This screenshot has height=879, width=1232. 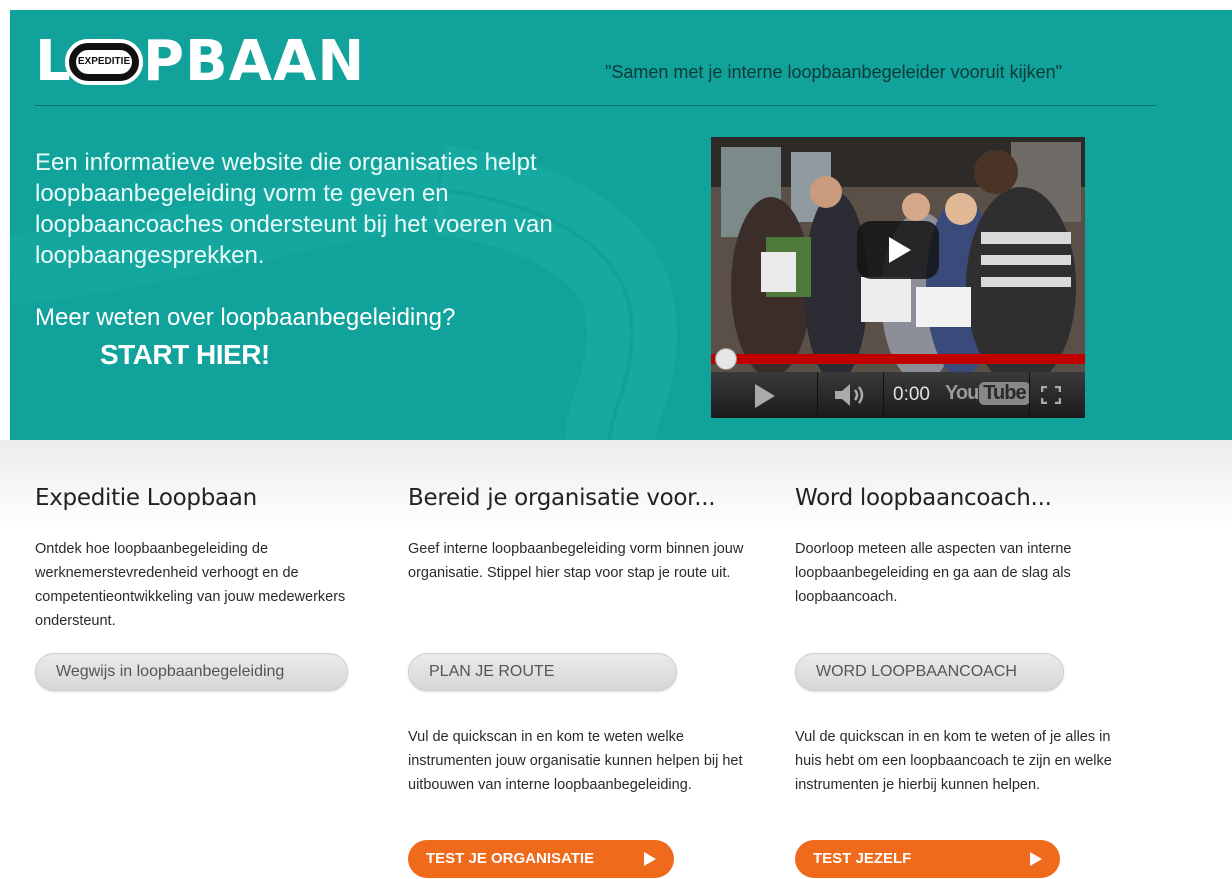 I want to click on test-je-organisatie-button: TEST JE ORGANISATIE, so click(x=541, y=859).